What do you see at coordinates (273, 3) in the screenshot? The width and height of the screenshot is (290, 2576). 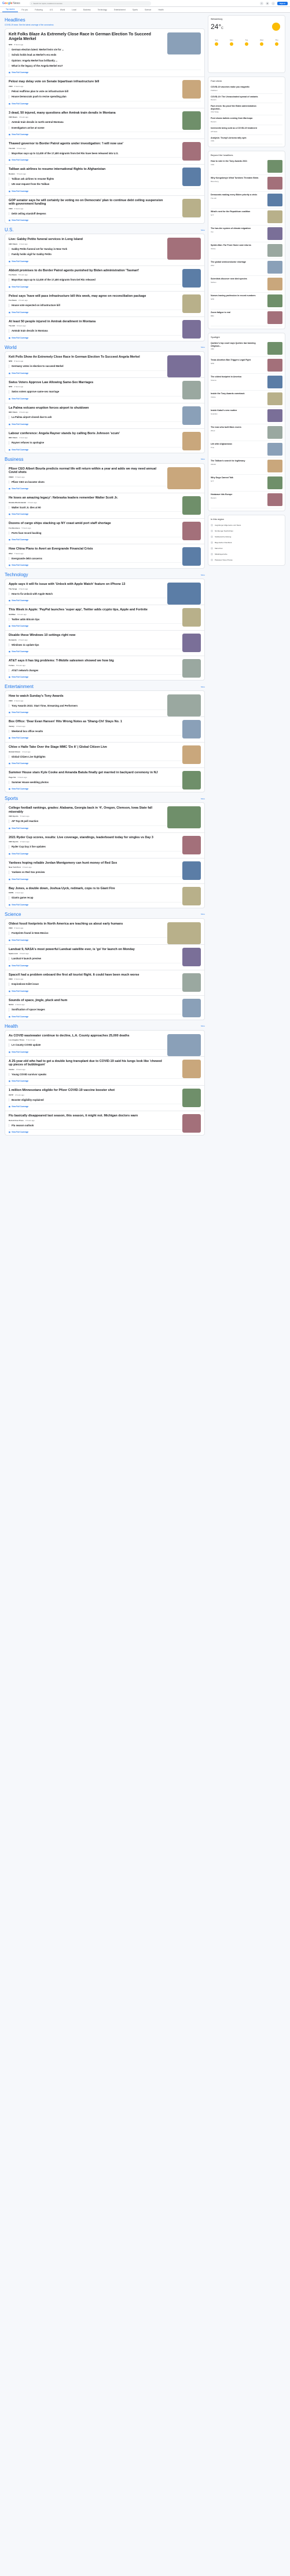 I see `apps-grid-icon: ⋮` at bounding box center [273, 3].